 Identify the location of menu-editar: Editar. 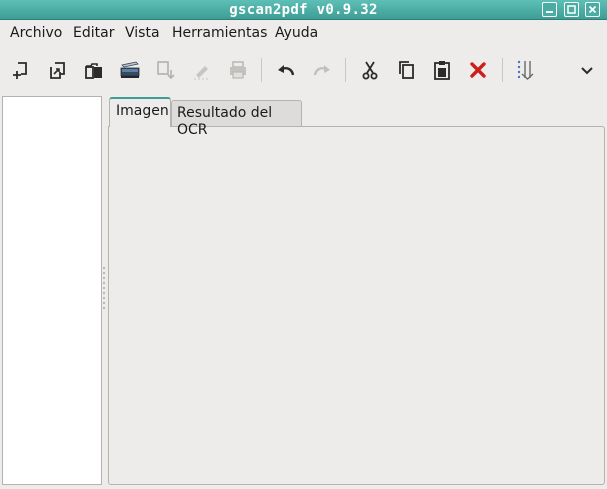
(93, 33).